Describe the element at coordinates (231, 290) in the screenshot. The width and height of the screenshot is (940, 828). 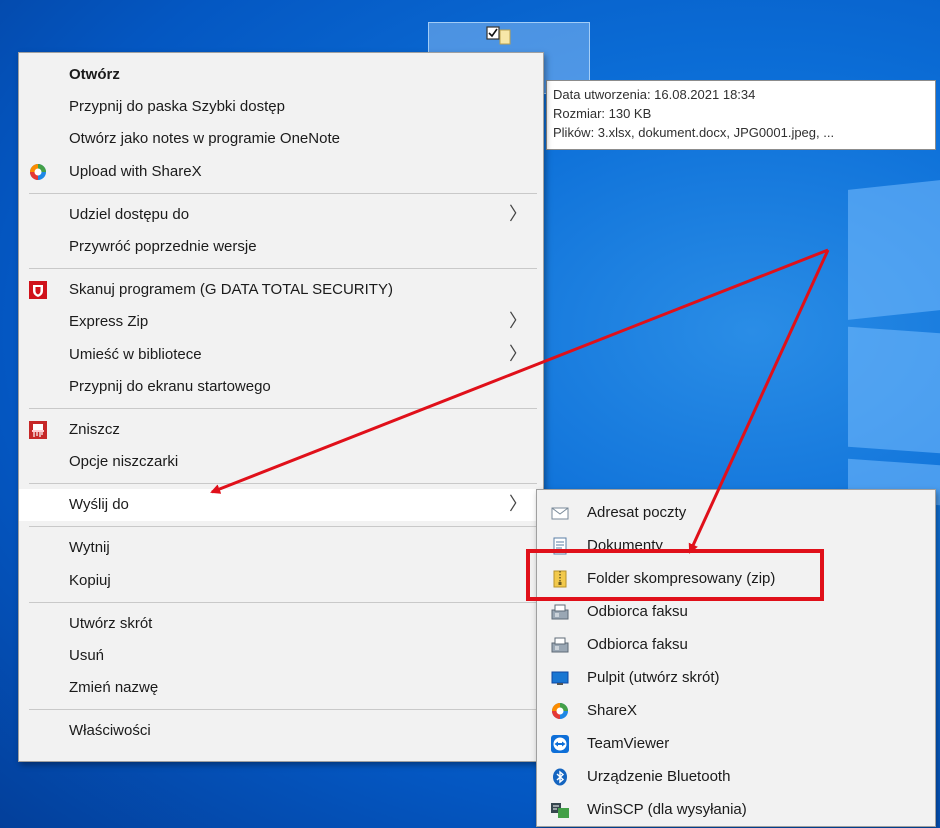
I see `menu-item-label: Skanuj programem (G DATA TOTAL SECURITY)` at that location.